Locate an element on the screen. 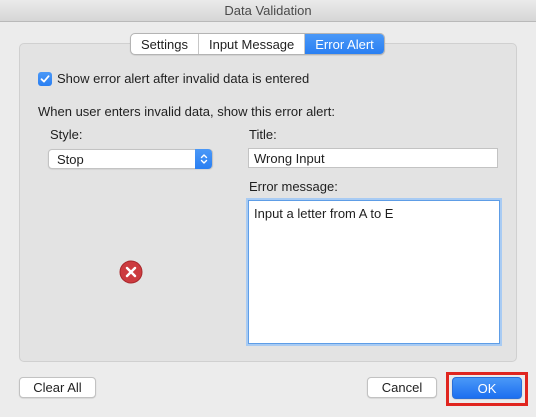 This screenshot has width=536, height=417. select-stepper-icon is located at coordinates (203, 159).